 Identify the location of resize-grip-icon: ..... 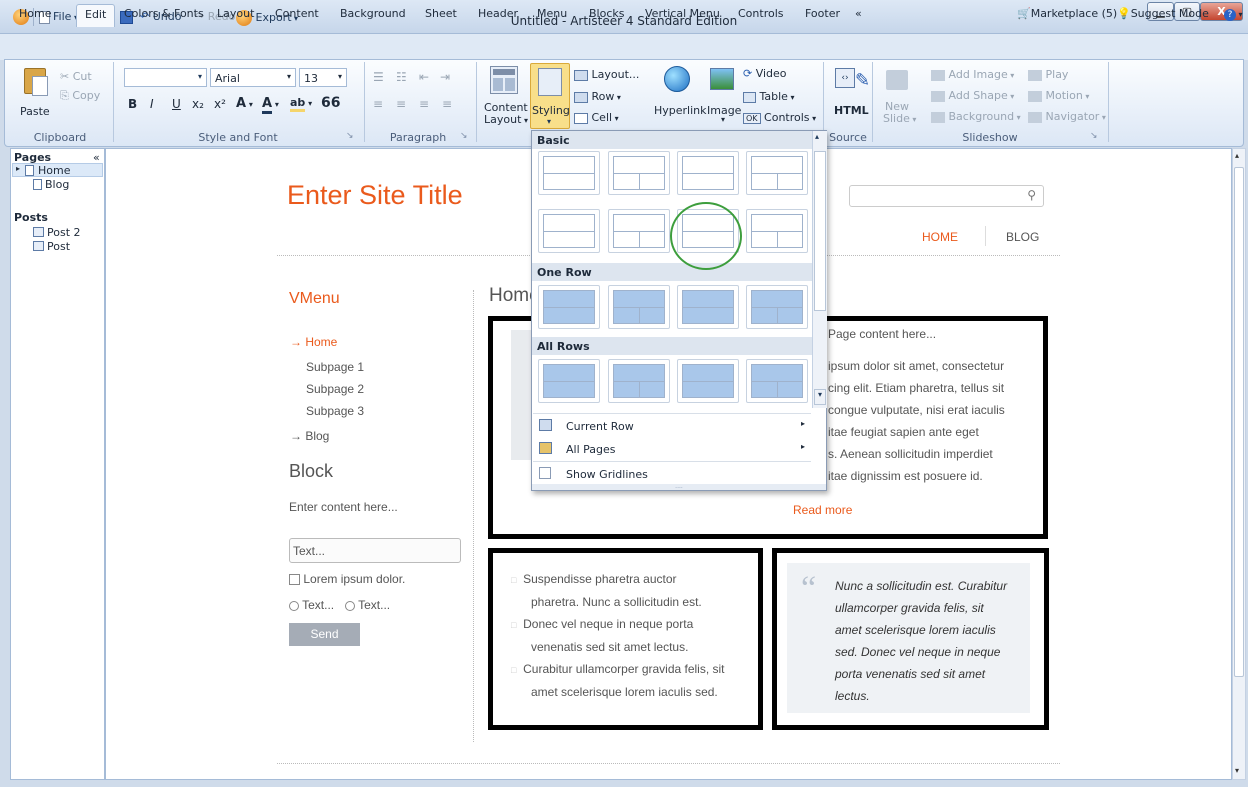
(679, 487).